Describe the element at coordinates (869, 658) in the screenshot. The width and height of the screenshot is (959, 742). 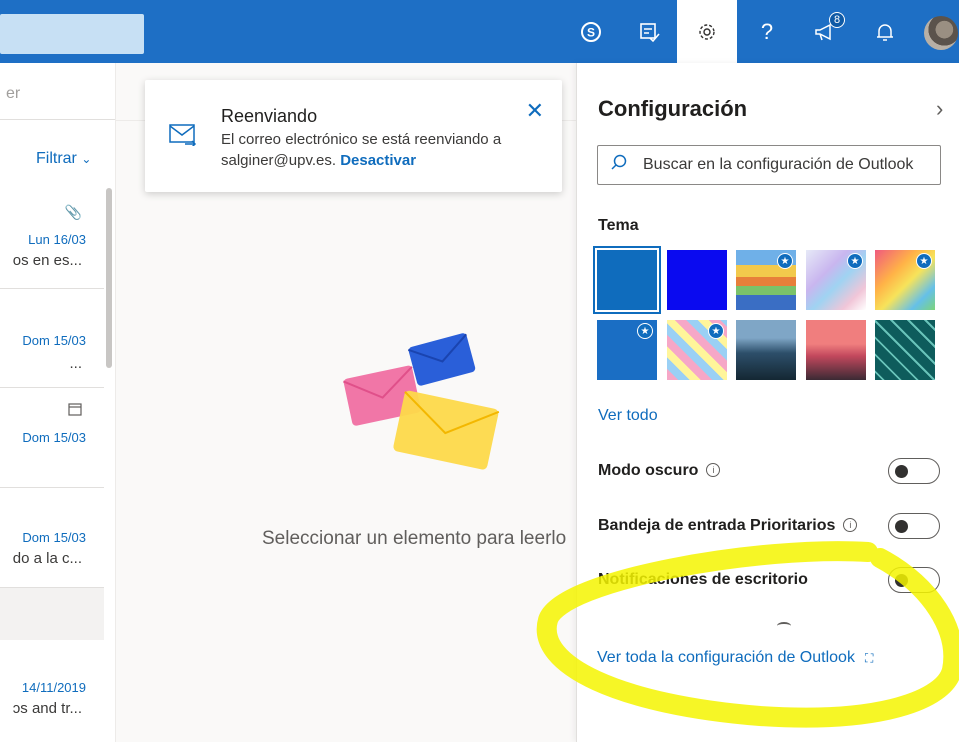
I see `open-external-icon: ⛶` at that location.